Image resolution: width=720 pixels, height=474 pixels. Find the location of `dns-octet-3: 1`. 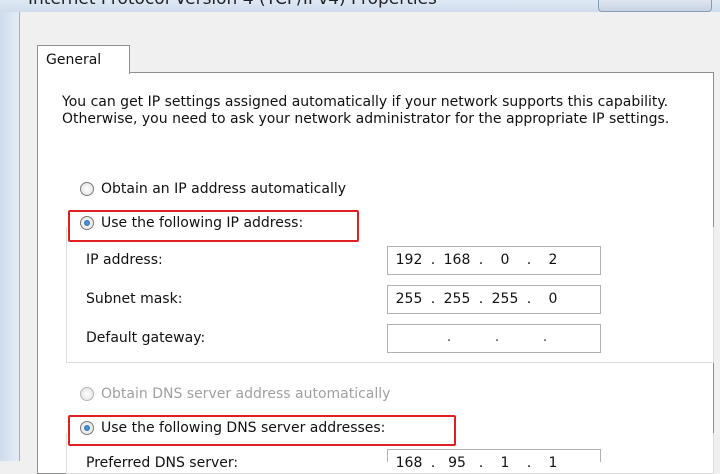

dns-octet-3: 1 is located at coordinates (505, 463).